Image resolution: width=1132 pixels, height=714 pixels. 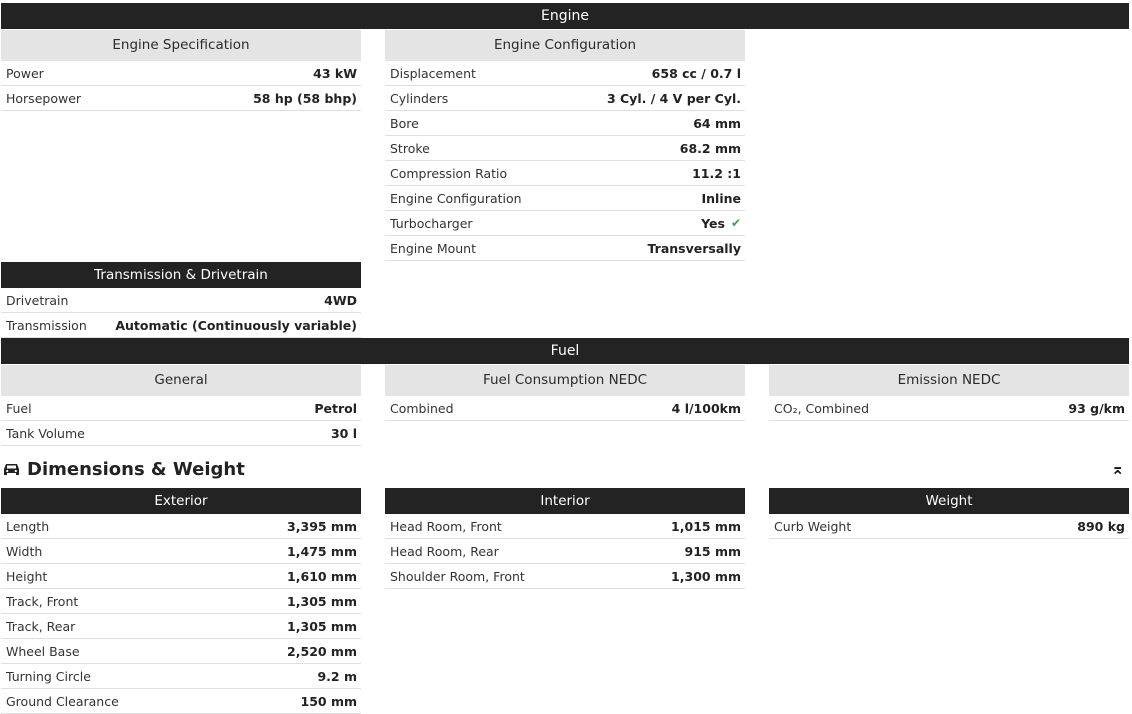 What do you see at coordinates (813, 526) in the screenshot?
I see `spec-label: Curb Weight` at bounding box center [813, 526].